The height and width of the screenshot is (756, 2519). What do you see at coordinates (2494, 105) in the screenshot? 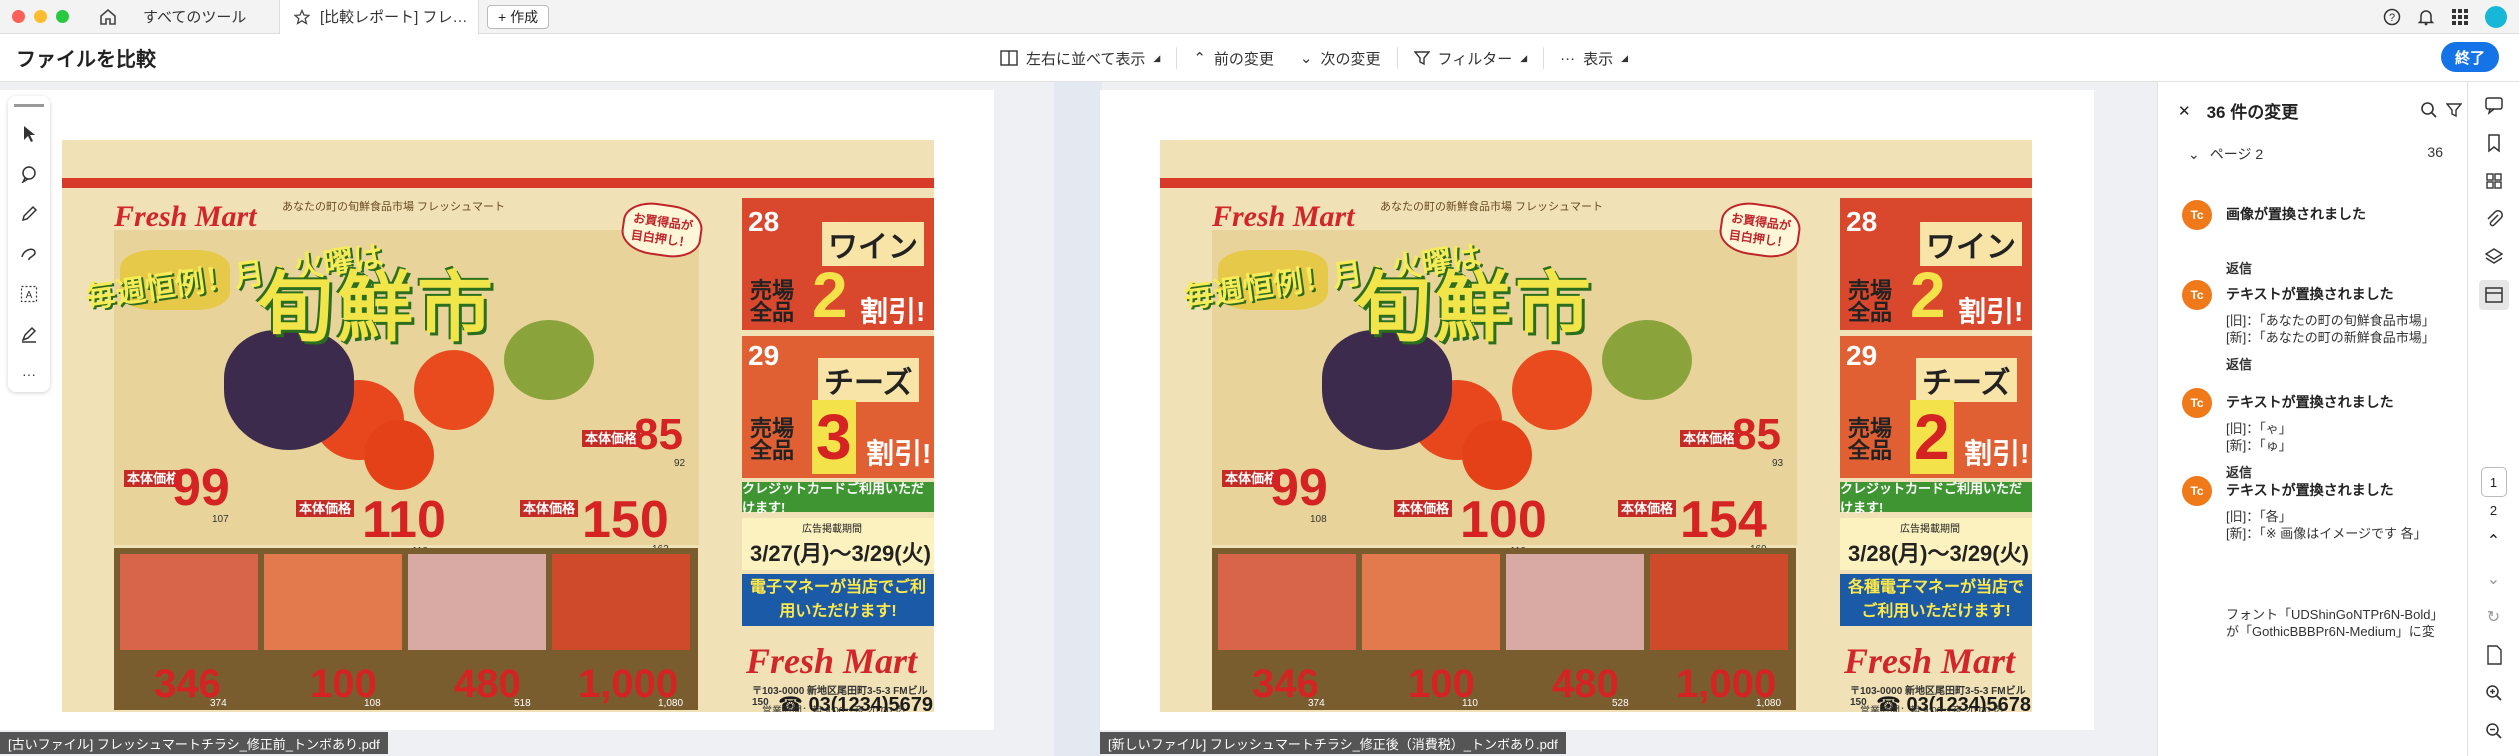
I see `comments-icon` at bounding box center [2494, 105].